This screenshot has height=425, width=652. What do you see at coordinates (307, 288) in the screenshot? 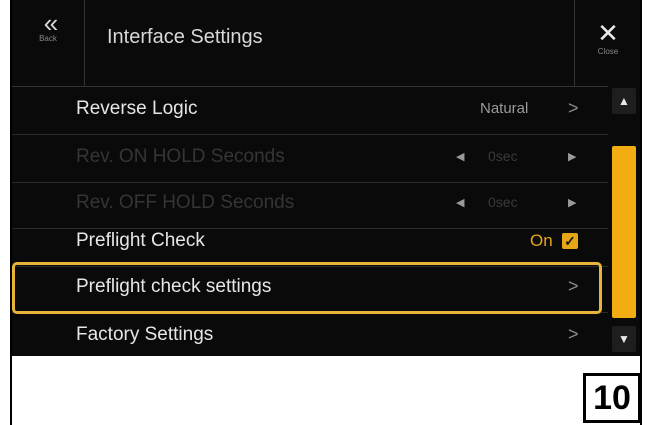
I see `selection-highlight` at bounding box center [307, 288].